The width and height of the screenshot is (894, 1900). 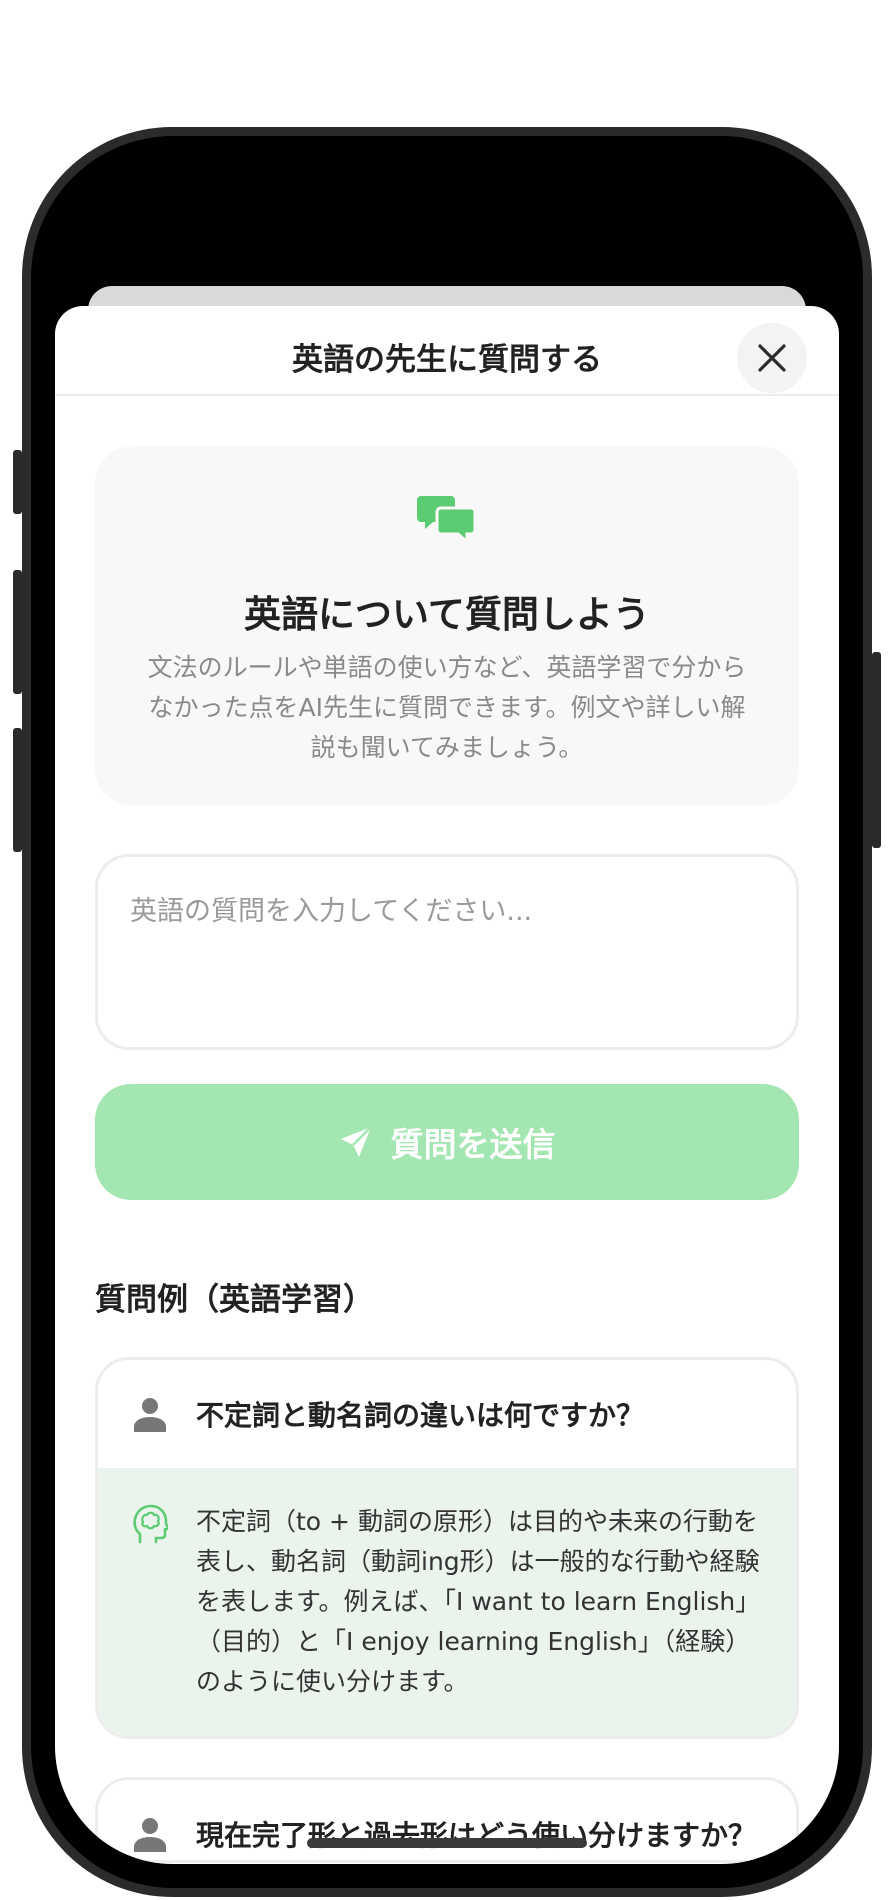 What do you see at coordinates (476, 1835) in the screenshot?
I see `example-question-text-2: 現在完了形と過去形はどう使い分けますか？` at bounding box center [476, 1835].